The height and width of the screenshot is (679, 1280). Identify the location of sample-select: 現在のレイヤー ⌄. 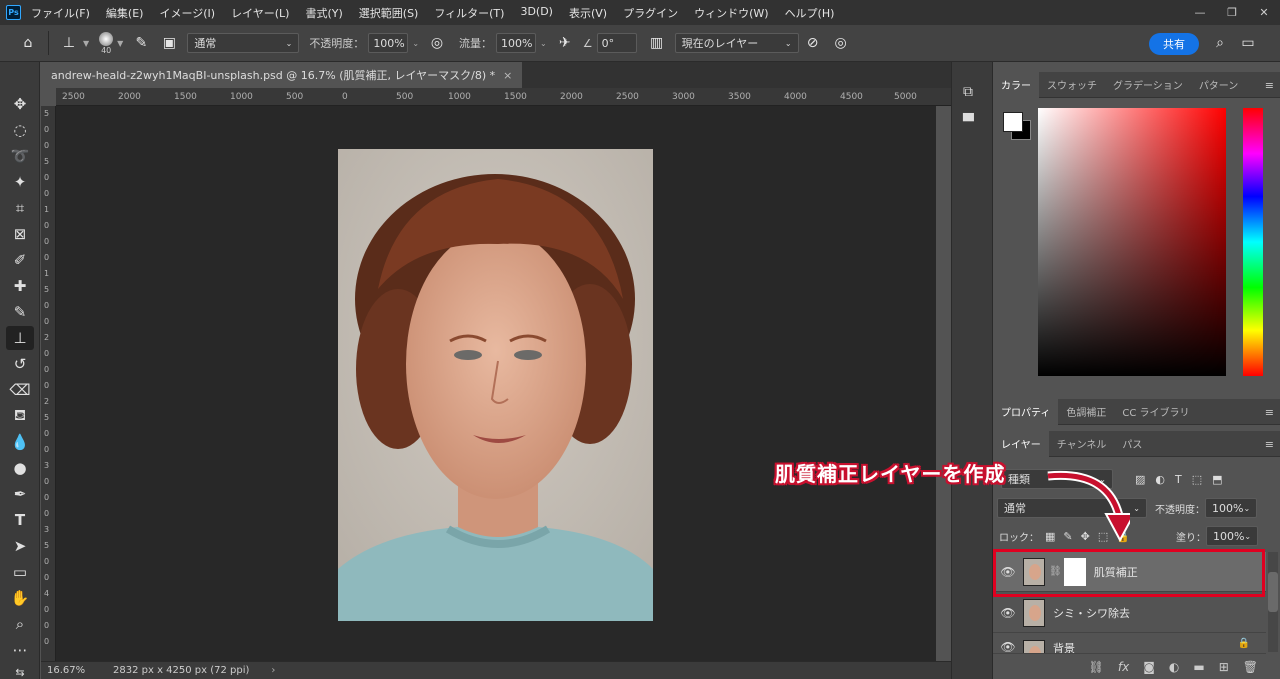
(736, 43).